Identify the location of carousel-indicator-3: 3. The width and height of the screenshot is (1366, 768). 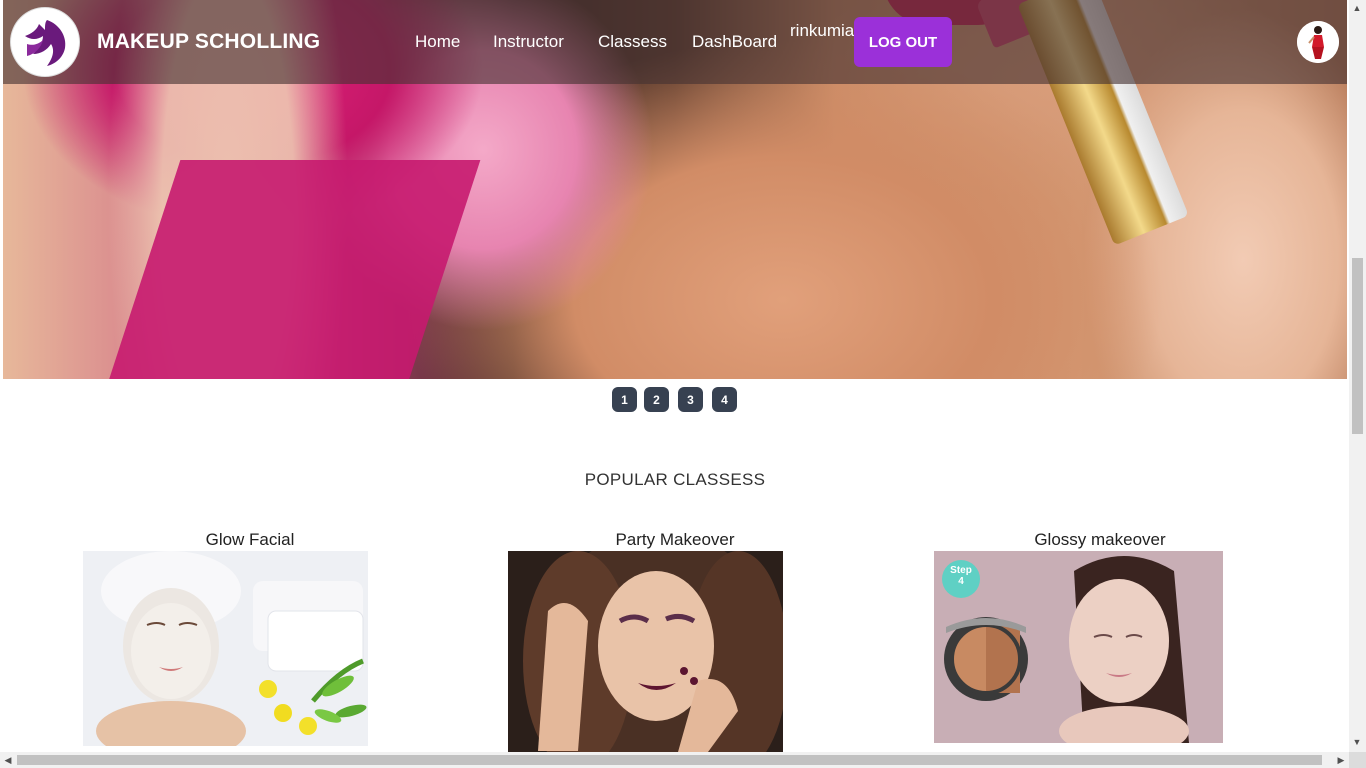
(690, 399).